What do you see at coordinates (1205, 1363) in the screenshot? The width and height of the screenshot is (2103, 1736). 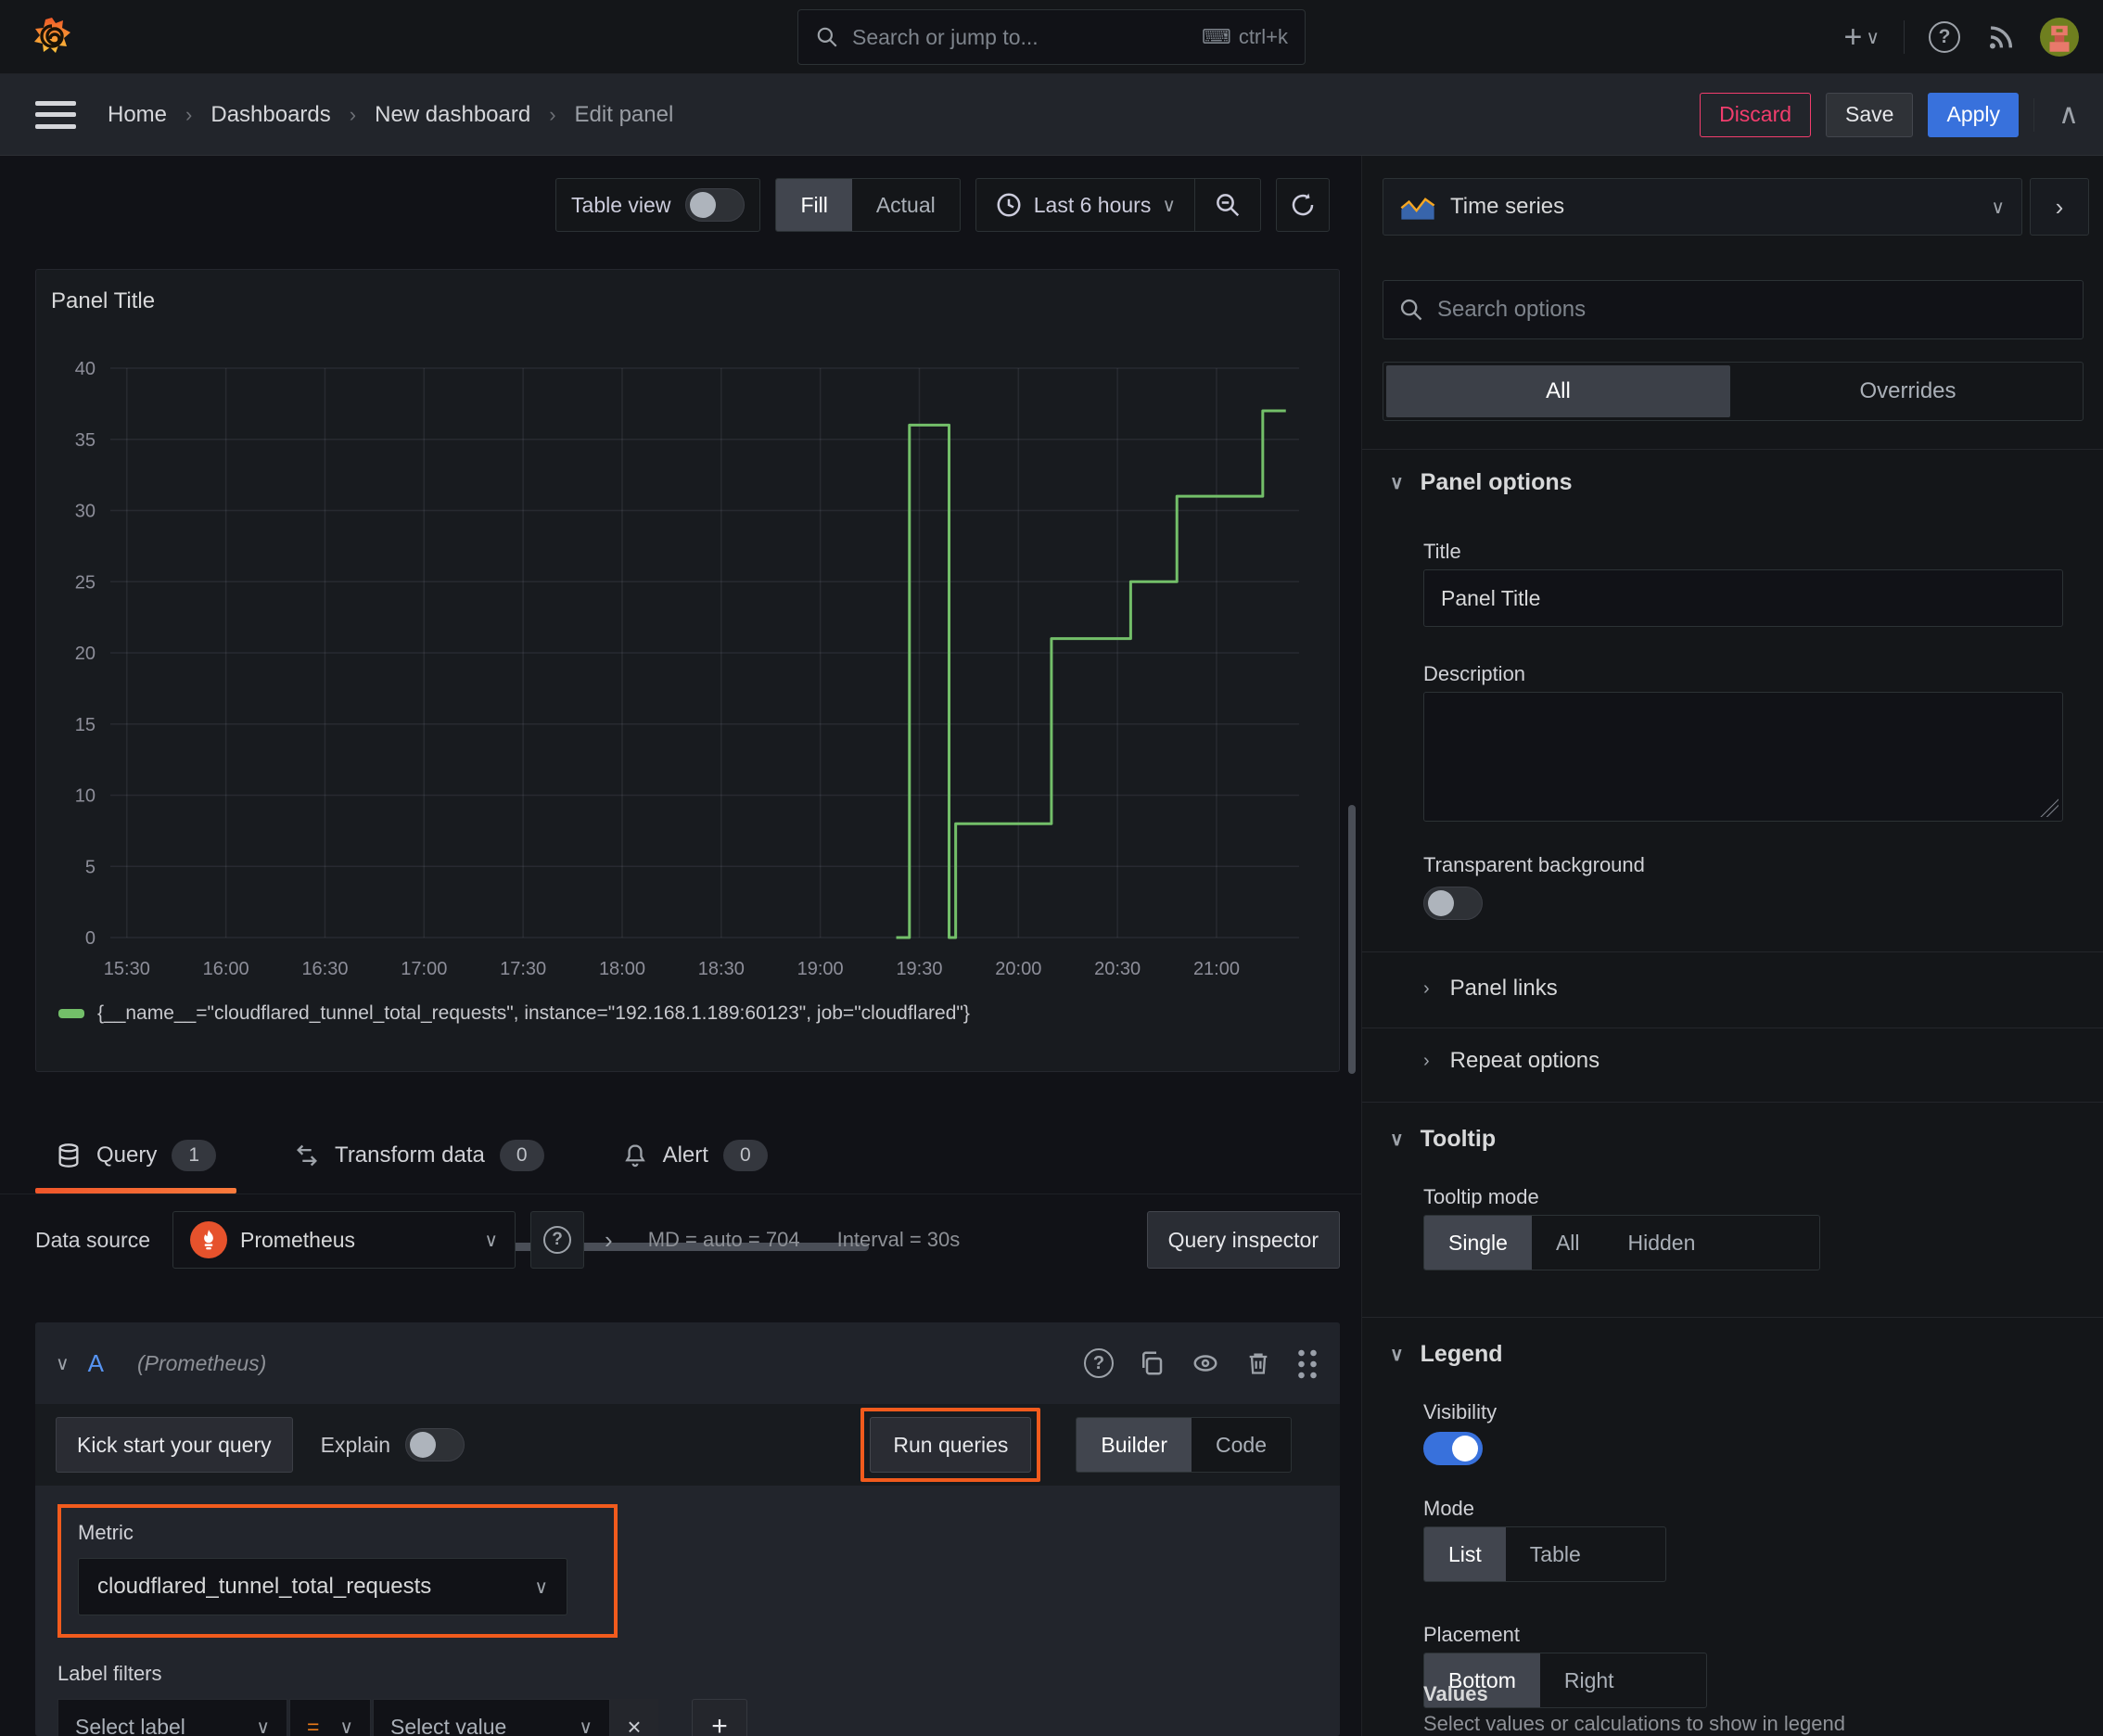 I see `toggle-visibility-icon` at bounding box center [1205, 1363].